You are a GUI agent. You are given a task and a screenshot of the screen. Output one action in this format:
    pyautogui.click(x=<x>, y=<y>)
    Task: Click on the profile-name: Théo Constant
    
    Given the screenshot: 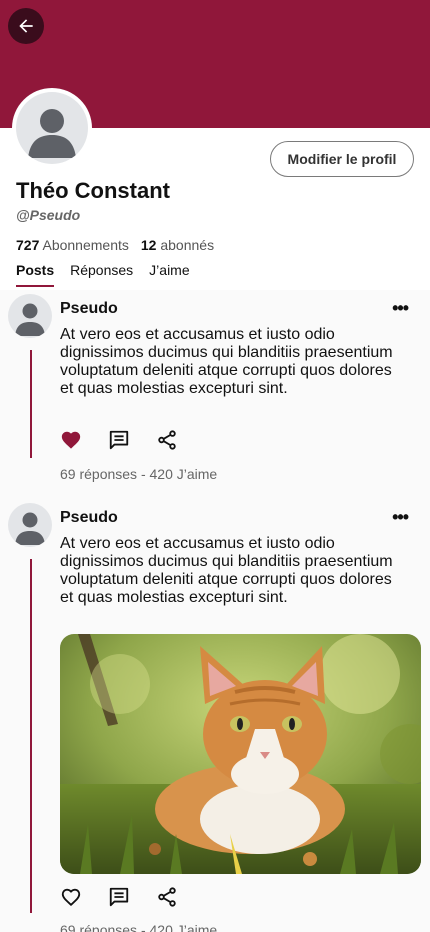 What is the action you would take?
    pyautogui.click(x=93, y=190)
    